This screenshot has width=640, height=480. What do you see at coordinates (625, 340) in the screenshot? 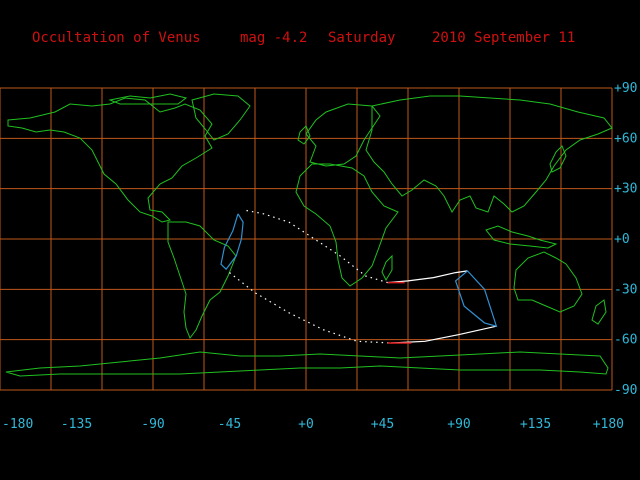
I see `latitude-label: -60` at bounding box center [625, 340].